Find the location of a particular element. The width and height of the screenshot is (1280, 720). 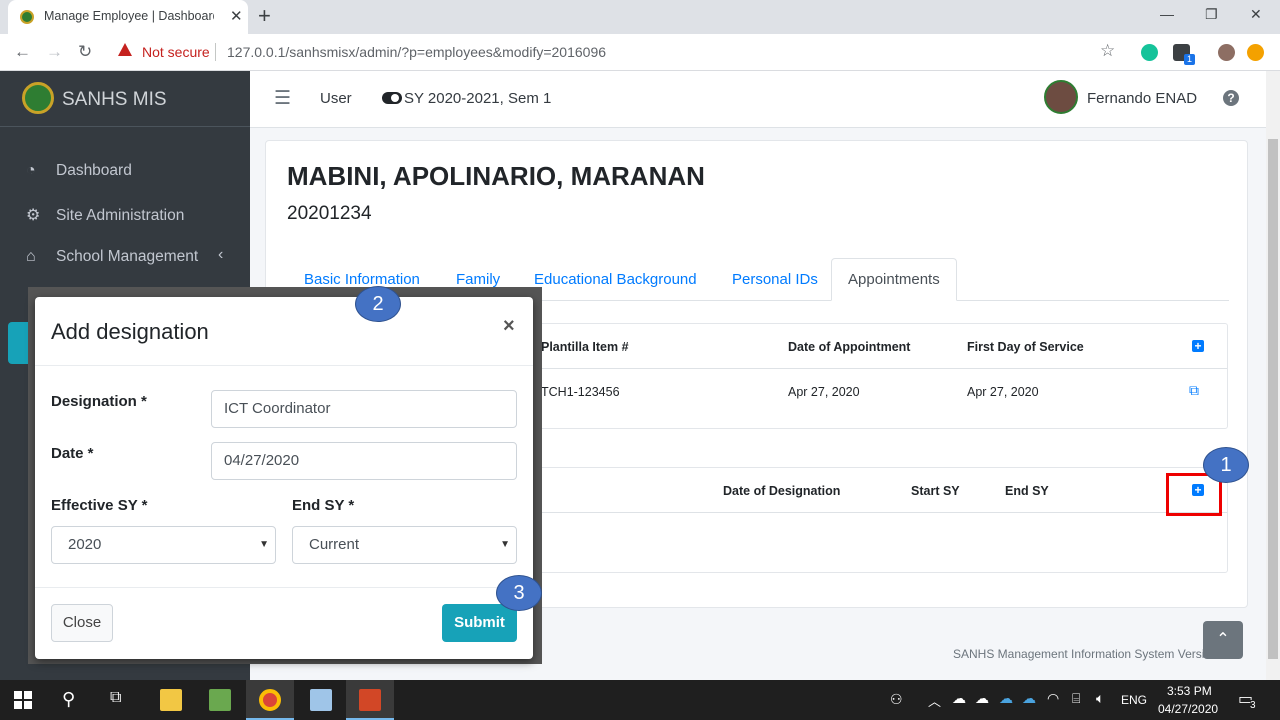

date-label: Date * is located at coordinates (72, 453).